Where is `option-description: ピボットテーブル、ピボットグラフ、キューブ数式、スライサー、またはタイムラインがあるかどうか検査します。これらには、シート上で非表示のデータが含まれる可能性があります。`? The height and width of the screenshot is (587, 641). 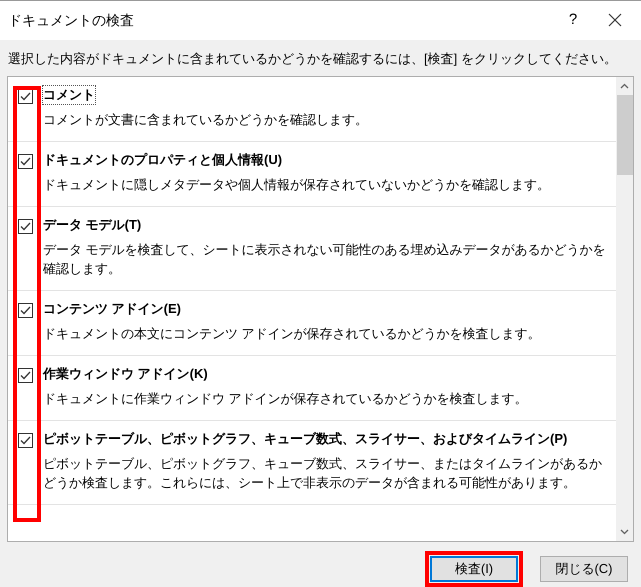 option-description: ピボットテーブル、ピボットグラフ、キューブ数式、スライサー、またはタイムラインがあるかどうか検査します。これらには、シート上で非表示のデータが含まれる可能性があります。 is located at coordinates (323, 473).